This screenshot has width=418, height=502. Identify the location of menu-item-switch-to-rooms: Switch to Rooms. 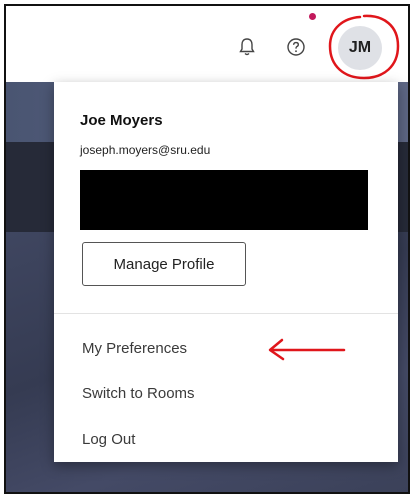
(138, 393).